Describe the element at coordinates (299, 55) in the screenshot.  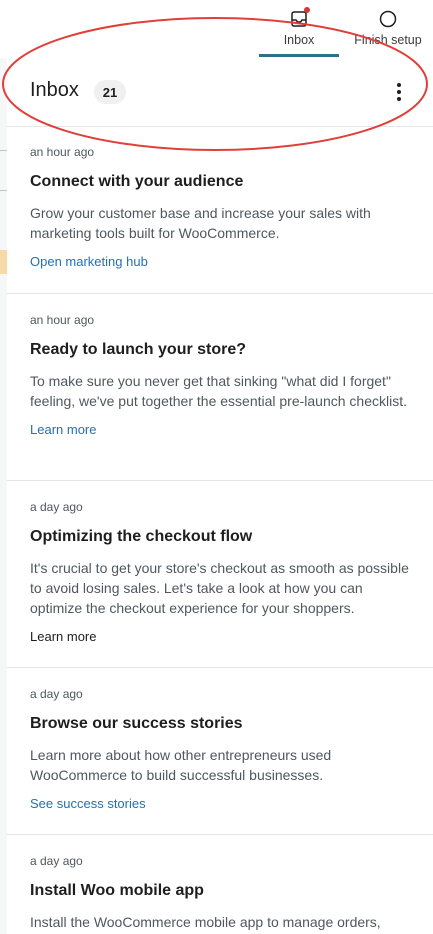
I see `active-tab-indicator` at that location.